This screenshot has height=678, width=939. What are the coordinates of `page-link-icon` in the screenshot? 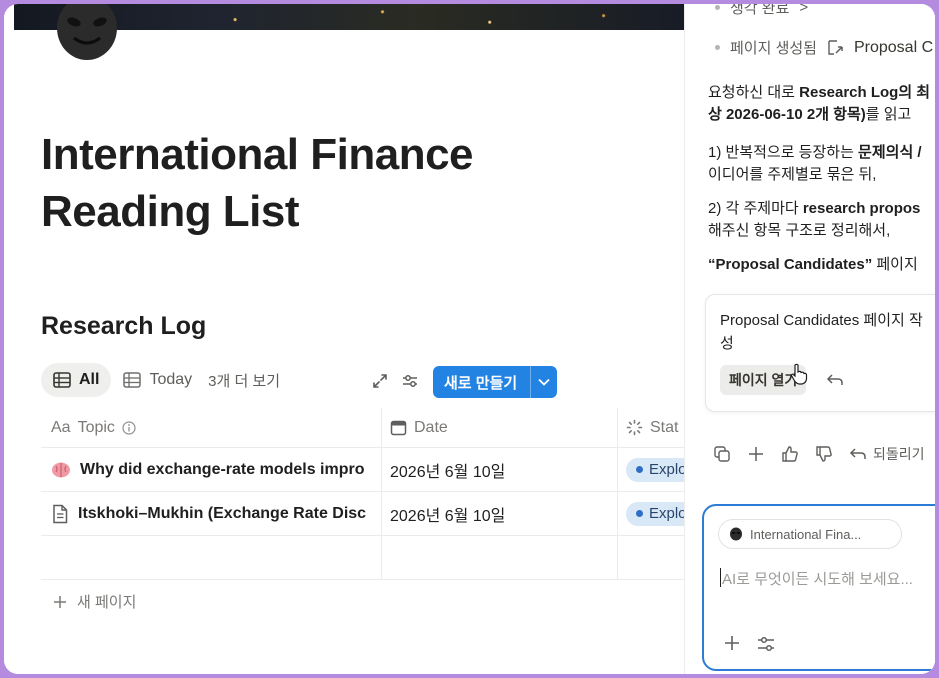 It's located at (835, 47).